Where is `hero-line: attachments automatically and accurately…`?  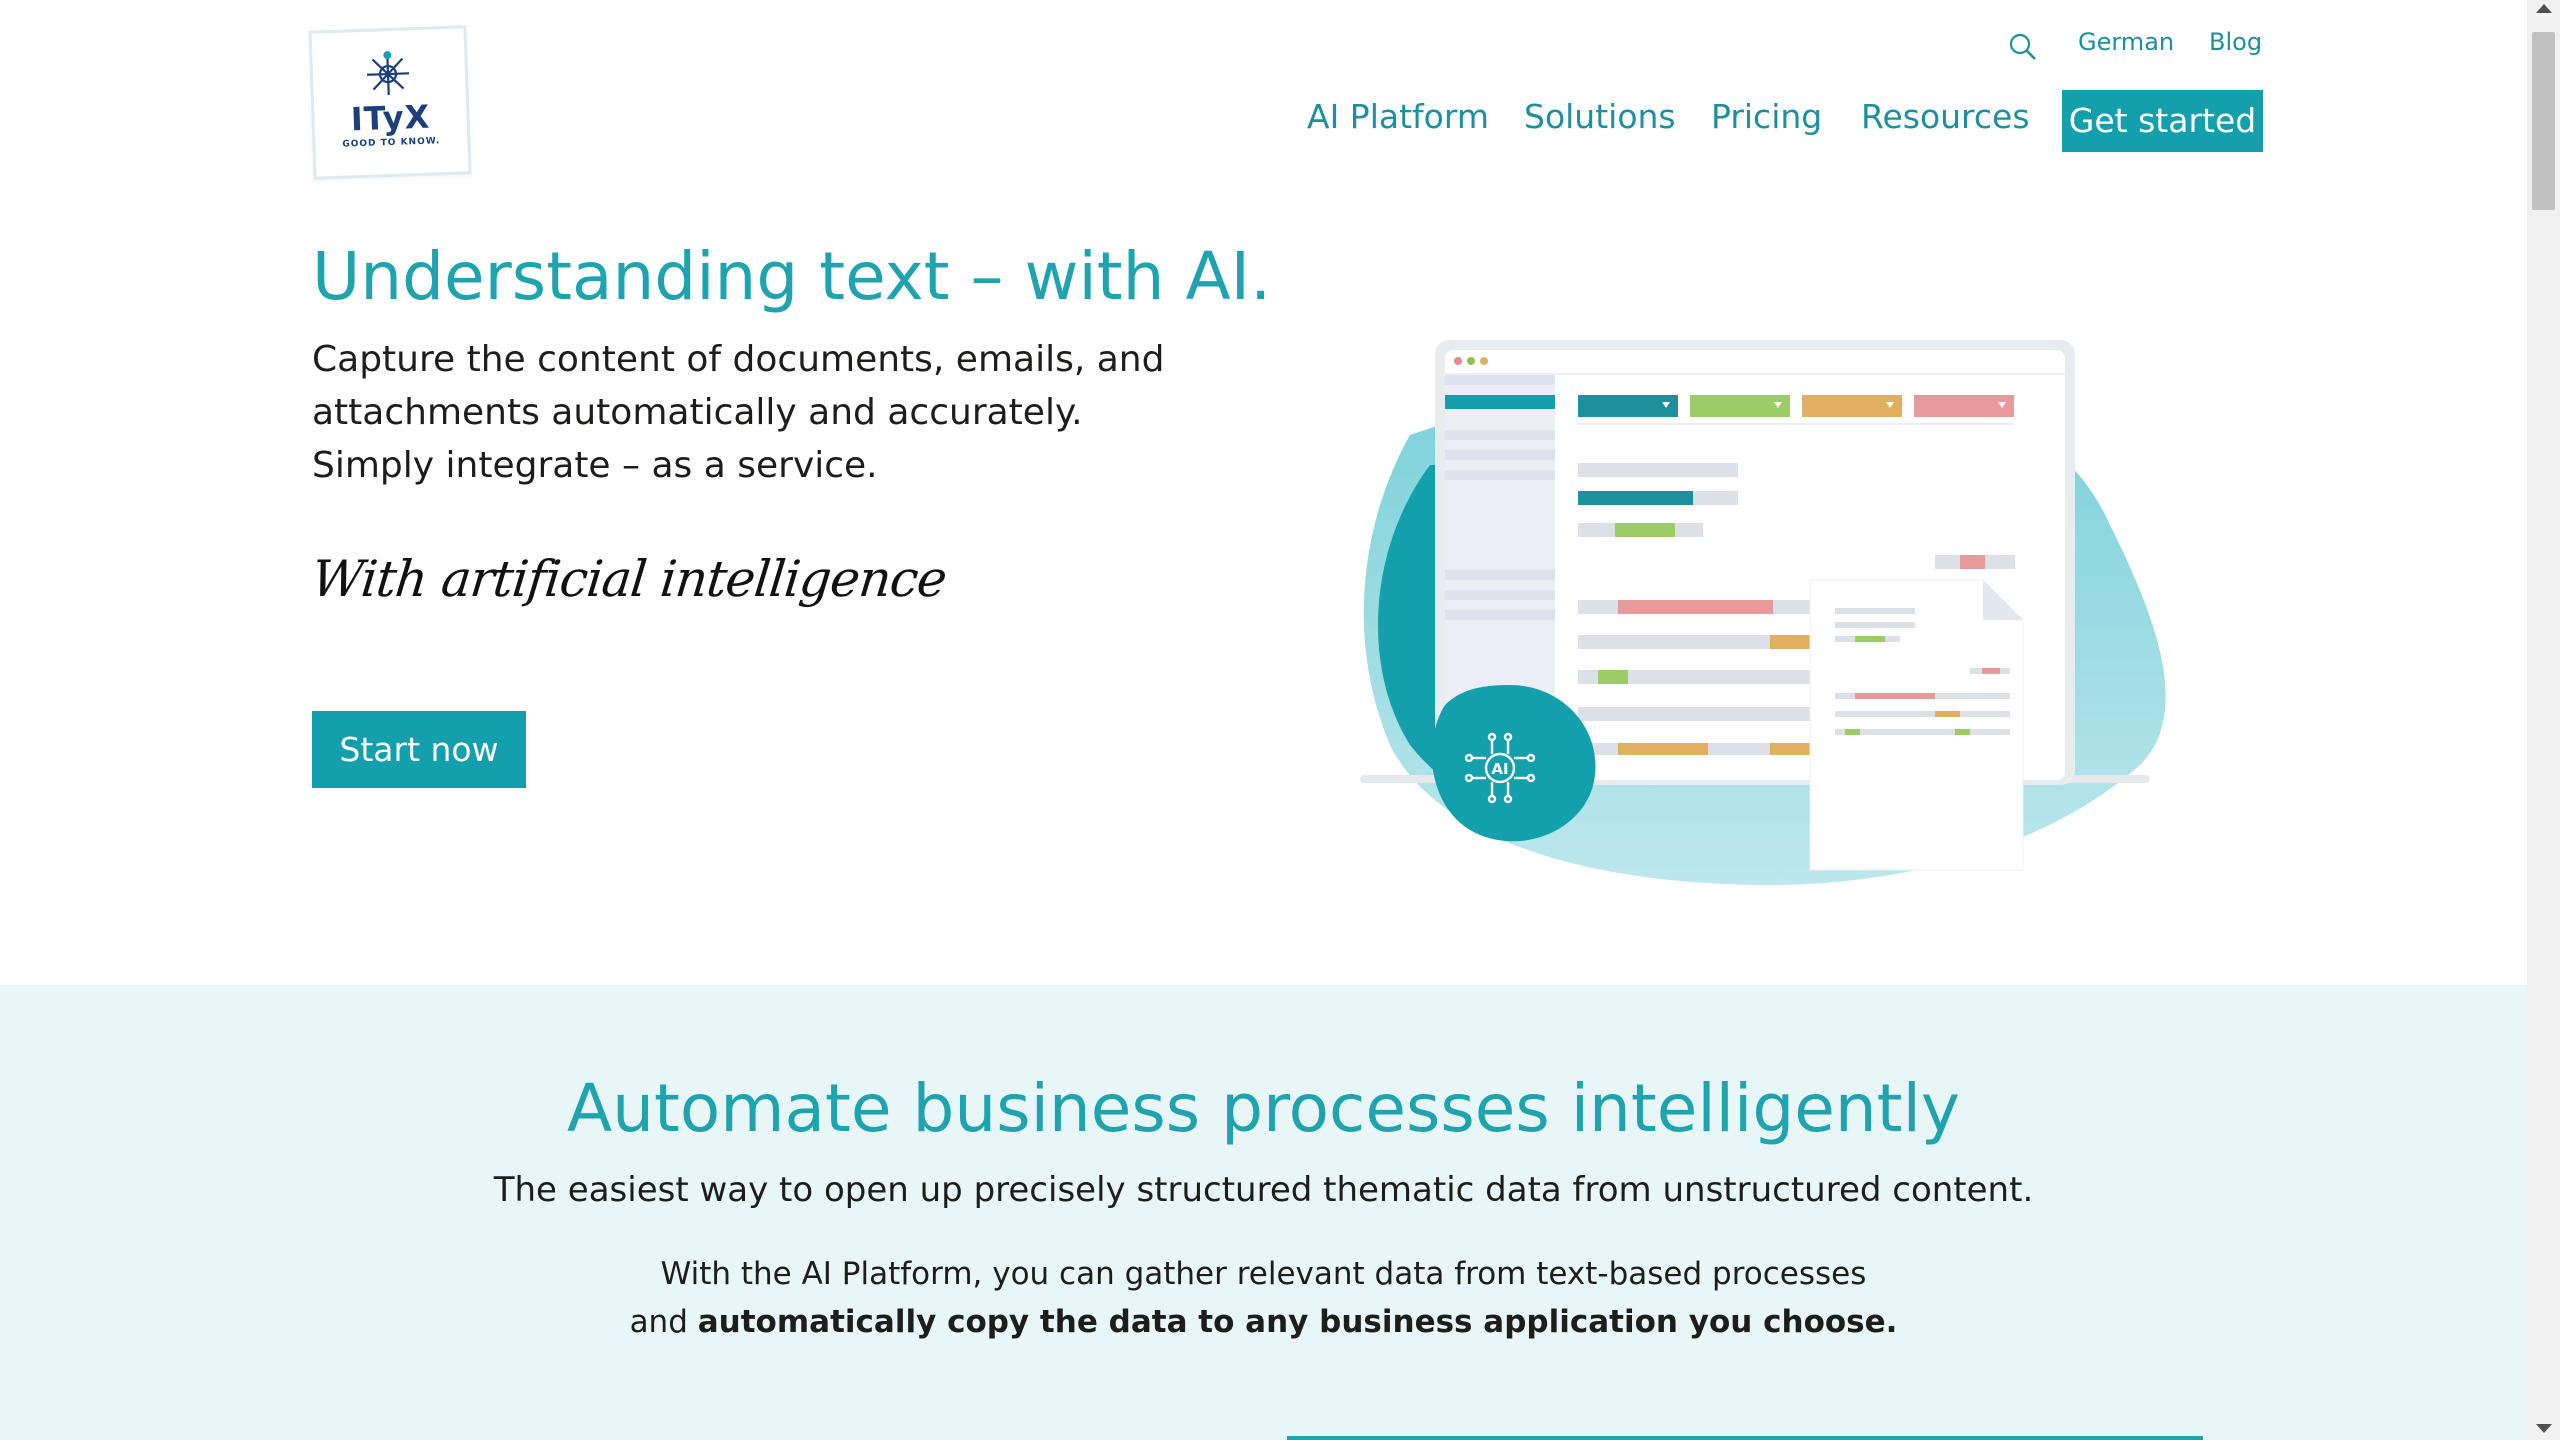
hero-line: attachments automatically and accurately… is located at coordinates (697, 412).